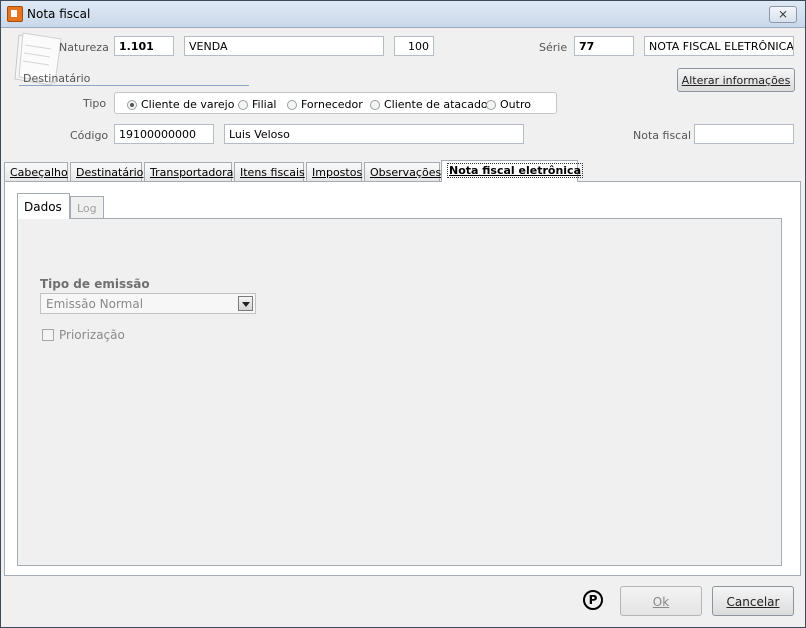 This screenshot has width=806, height=628. What do you see at coordinates (661, 601) in the screenshot?
I see `ok-button: Ok` at bounding box center [661, 601].